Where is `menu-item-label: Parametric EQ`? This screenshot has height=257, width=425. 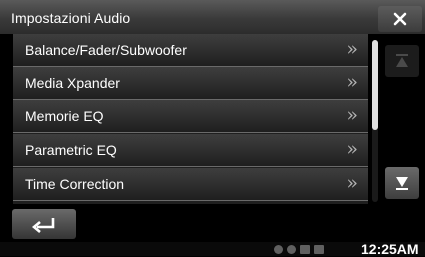 menu-item-label: Parametric EQ is located at coordinates (71, 150).